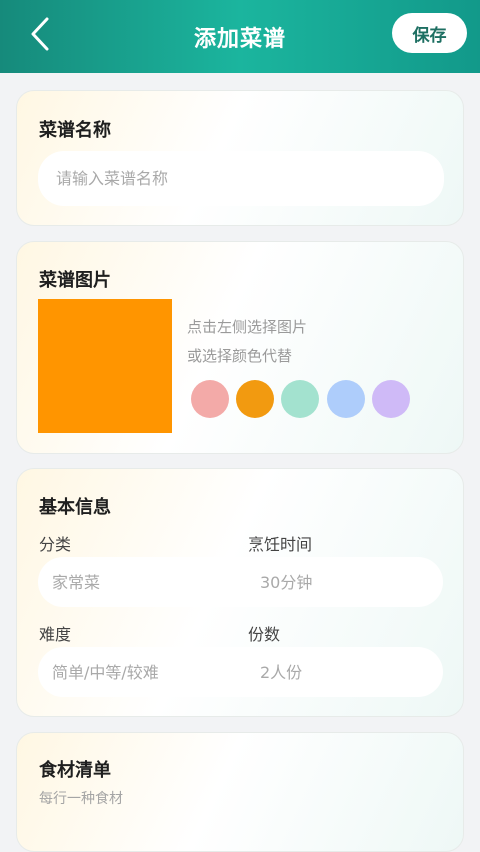 This screenshot has height=852, width=480. Describe the element at coordinates (255, 399) in the screenshot. I see `color-swatch-orange` at that location.